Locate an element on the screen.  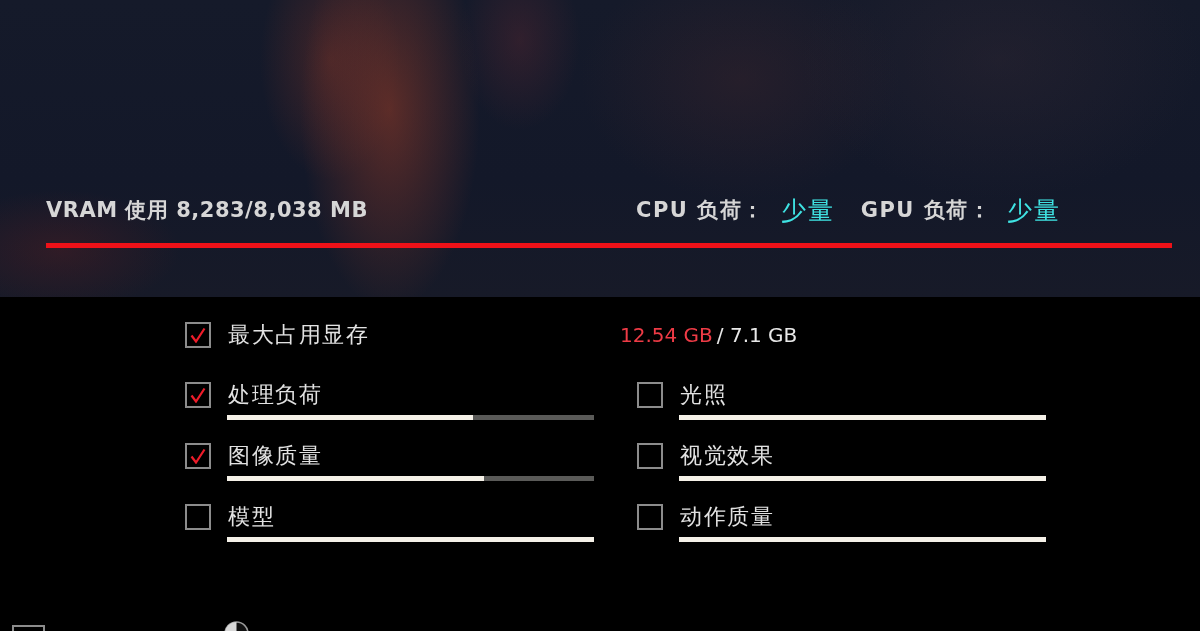
cpu-load-value: 少量 is located at coordinates (807, 210).